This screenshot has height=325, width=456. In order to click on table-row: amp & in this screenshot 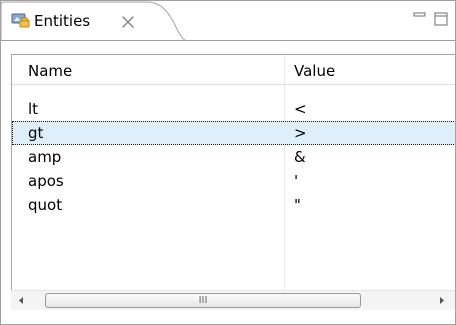, I will do `click(233, 157)`.